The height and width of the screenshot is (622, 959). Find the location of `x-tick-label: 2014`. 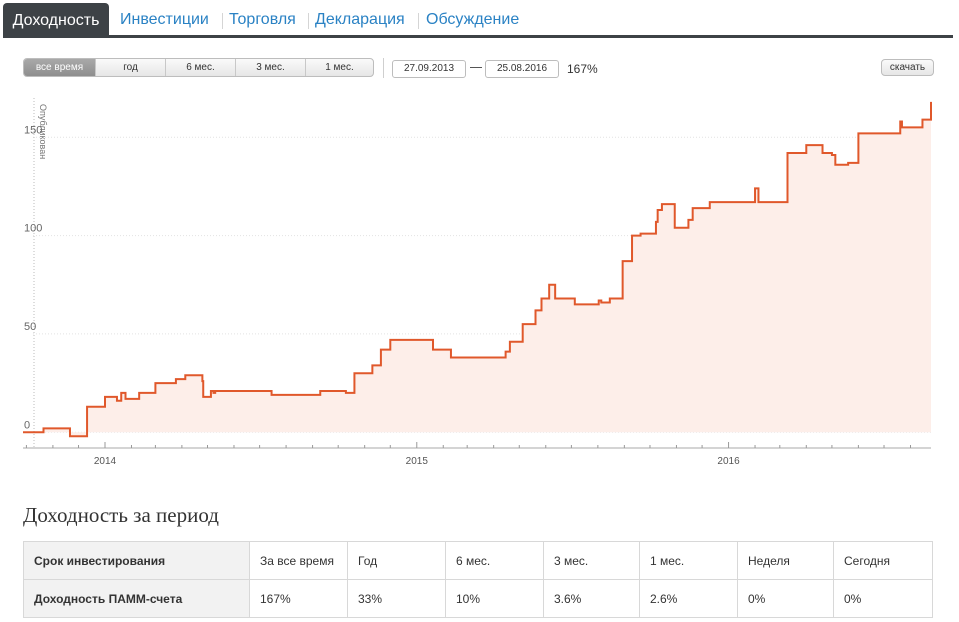

x-tick-label: 2014 is located at coordinates (105, 461).